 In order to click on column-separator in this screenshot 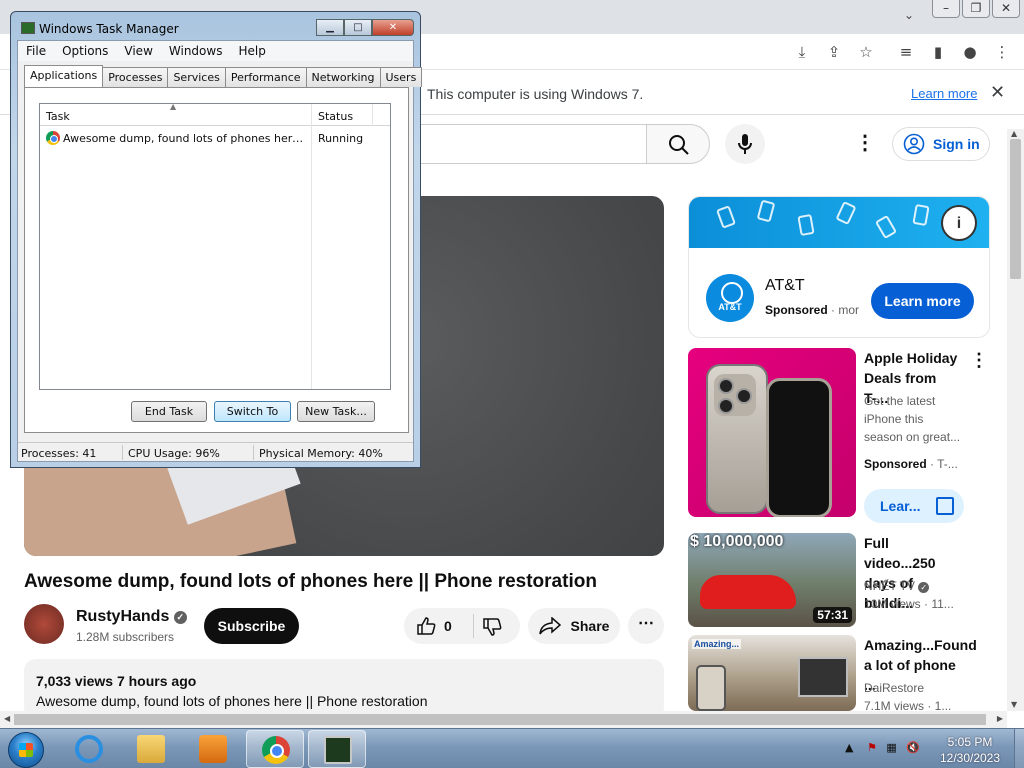, I will do `click(372, 115)`.